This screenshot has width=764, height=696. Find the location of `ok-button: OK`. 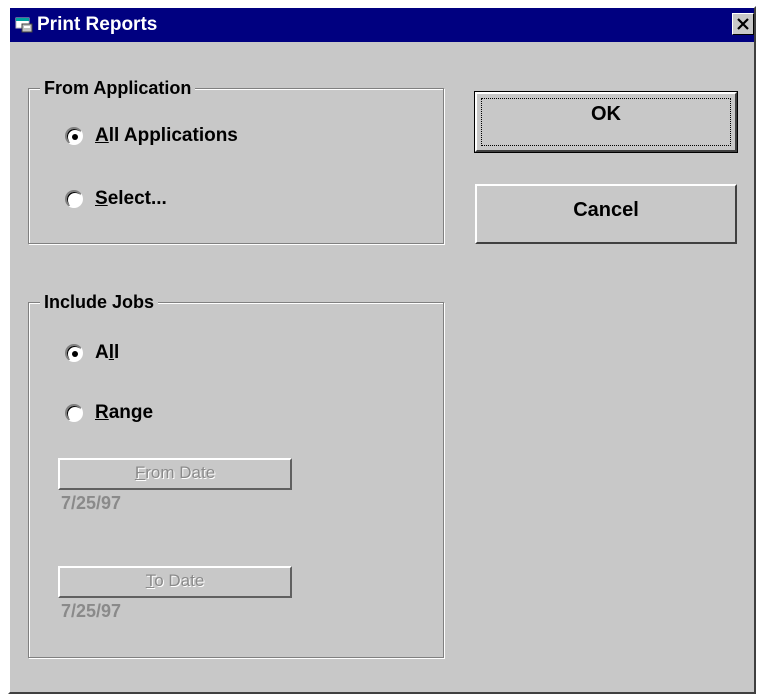

ok-button: OK is located at coordinates (606, 122).